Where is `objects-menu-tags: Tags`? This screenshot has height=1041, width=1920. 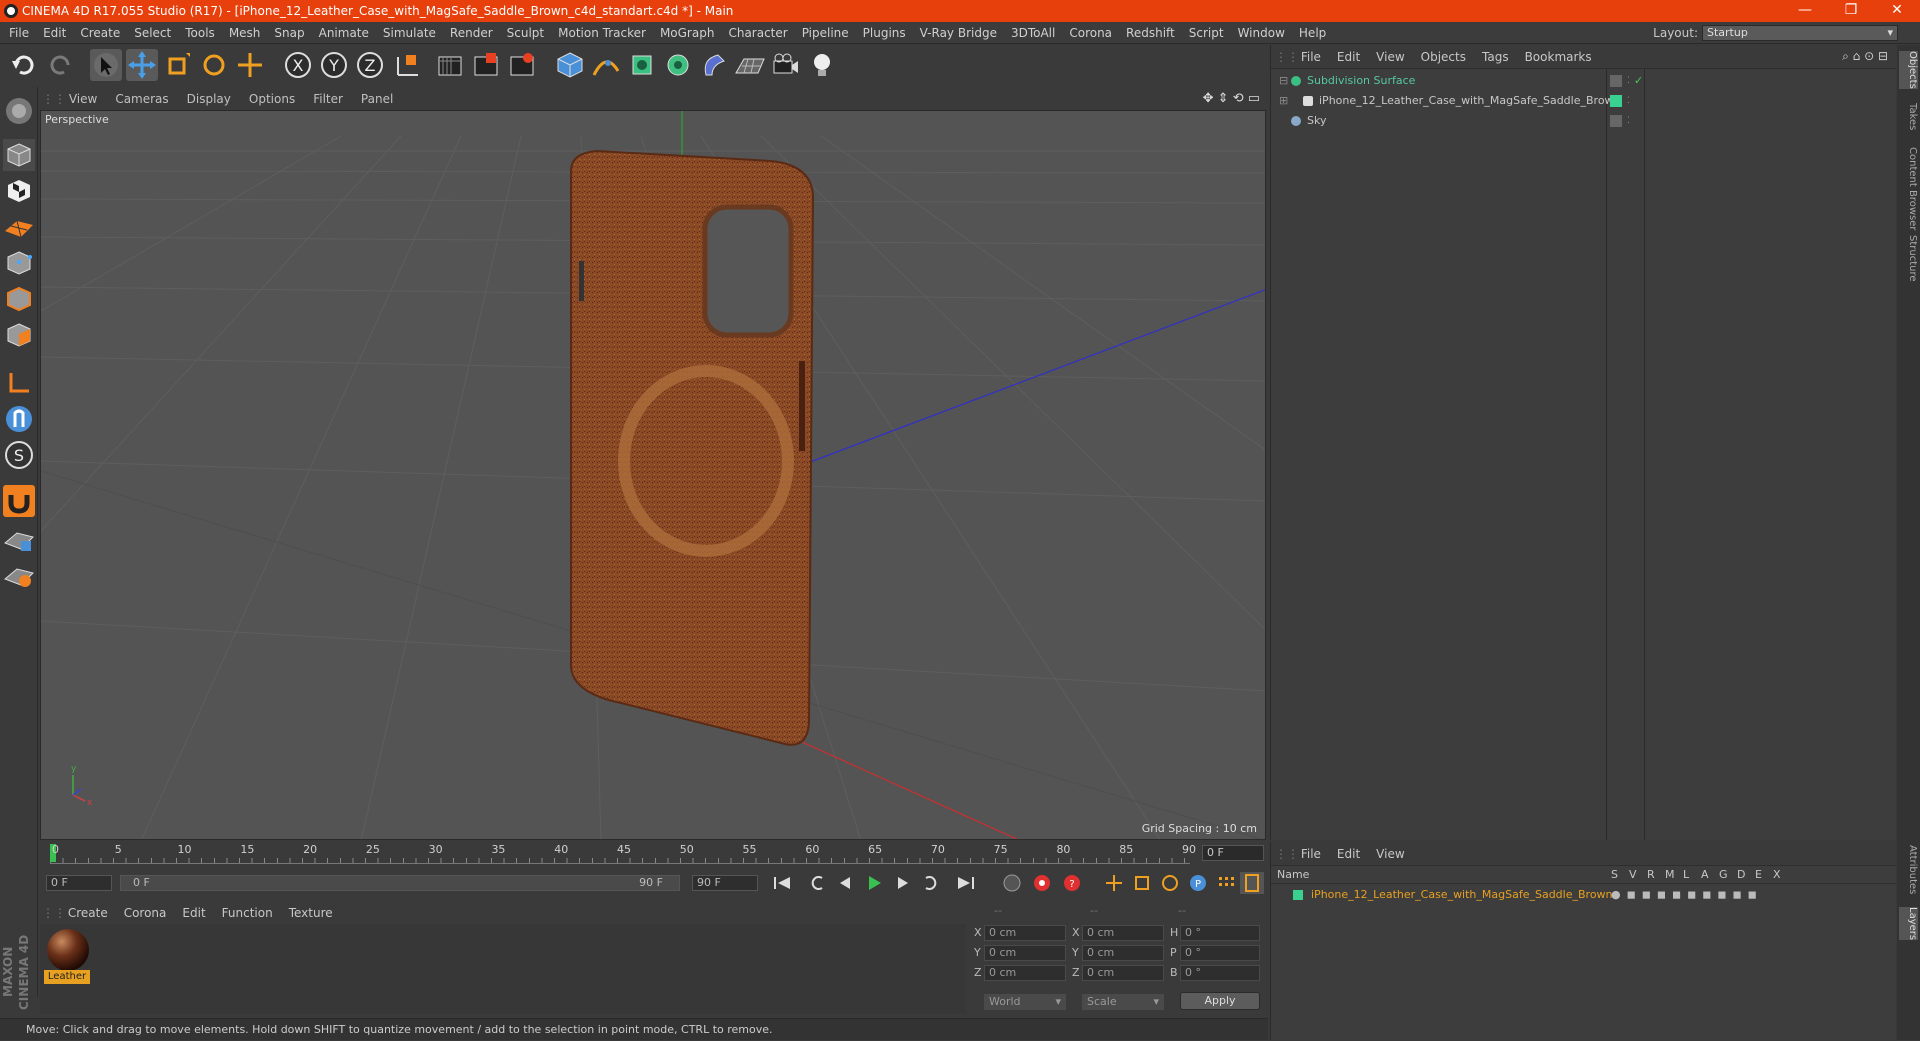 objects-menu-tags: Tags is located at coordinates (1495, 57).